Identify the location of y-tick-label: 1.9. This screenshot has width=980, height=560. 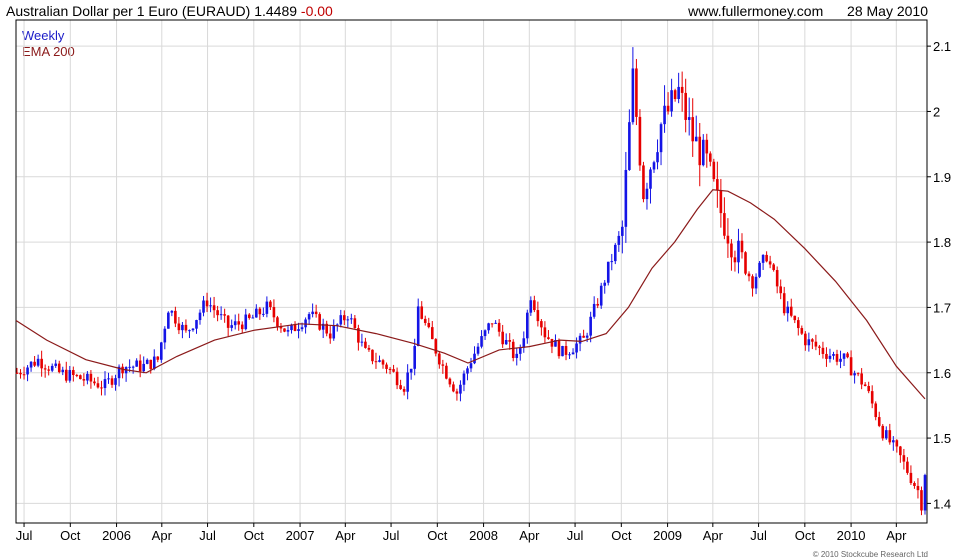
(942, 177).